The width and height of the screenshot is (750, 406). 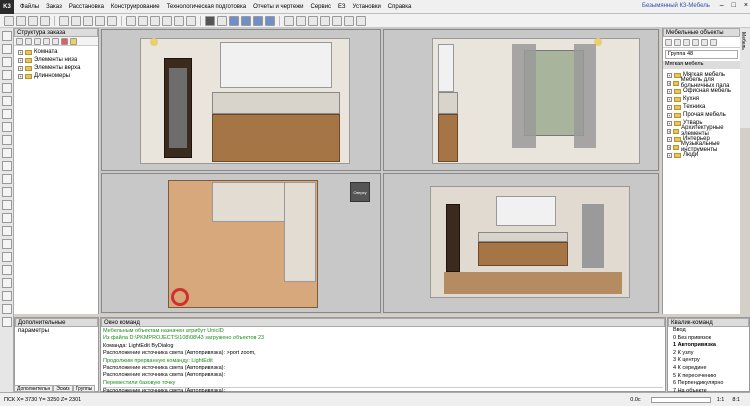 I want to click on viewport-plan: Сверху, so click(x=241, y=243).